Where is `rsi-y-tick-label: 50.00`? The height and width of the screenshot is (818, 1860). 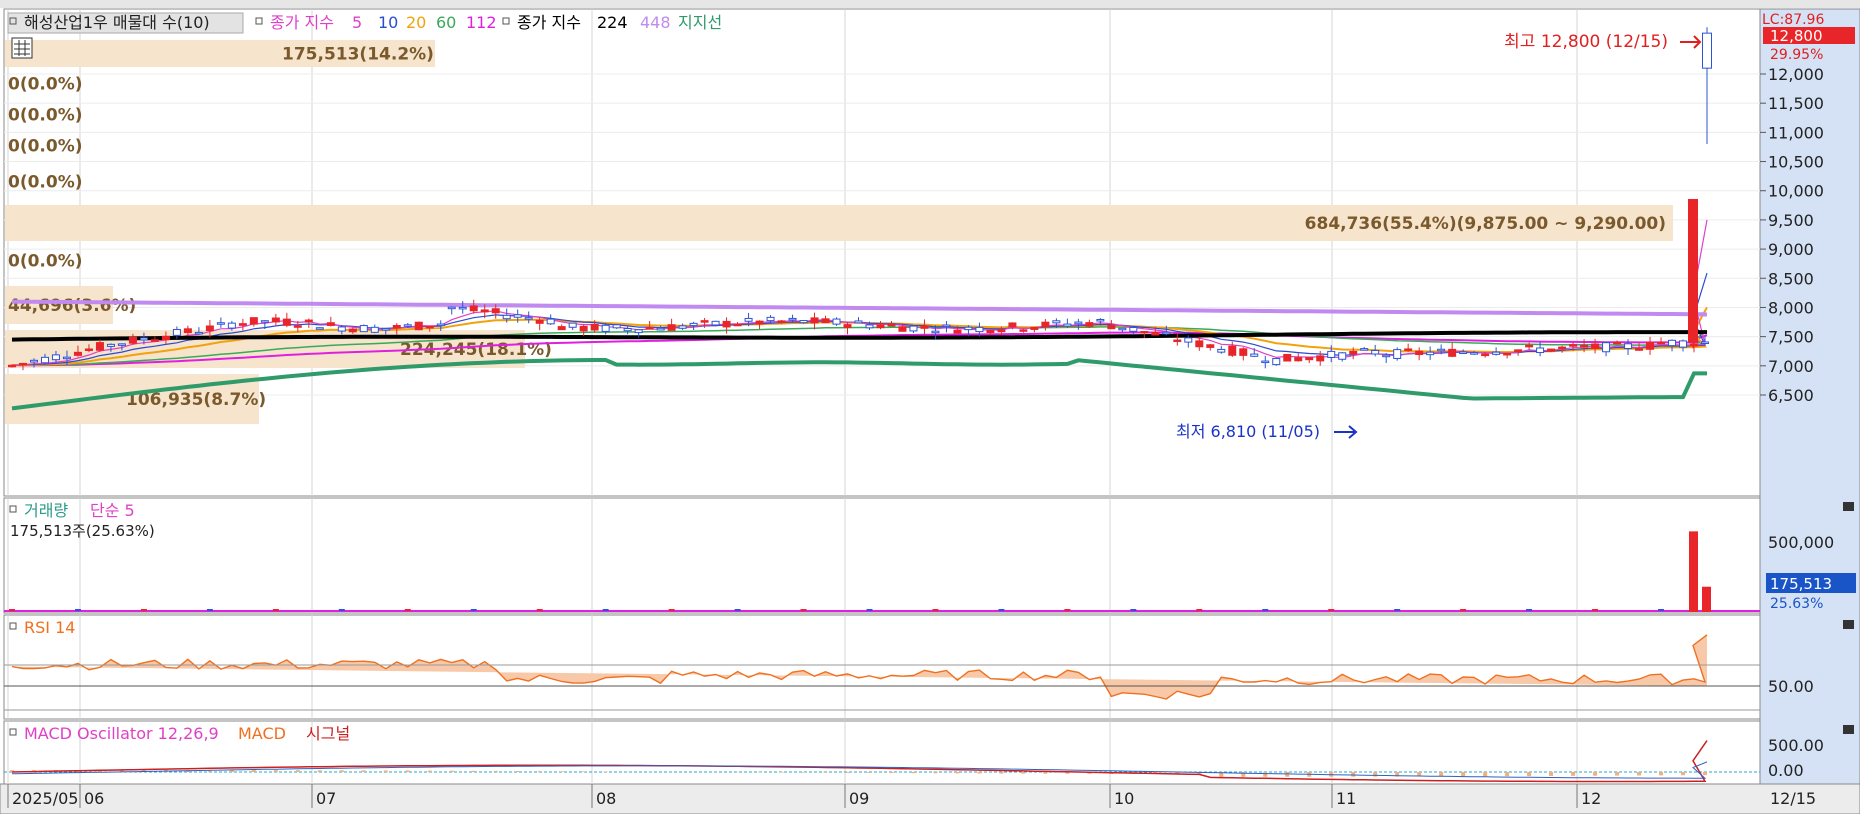
rsi-y-tick-label: 50.00 is located at coordinates (1791, 686).